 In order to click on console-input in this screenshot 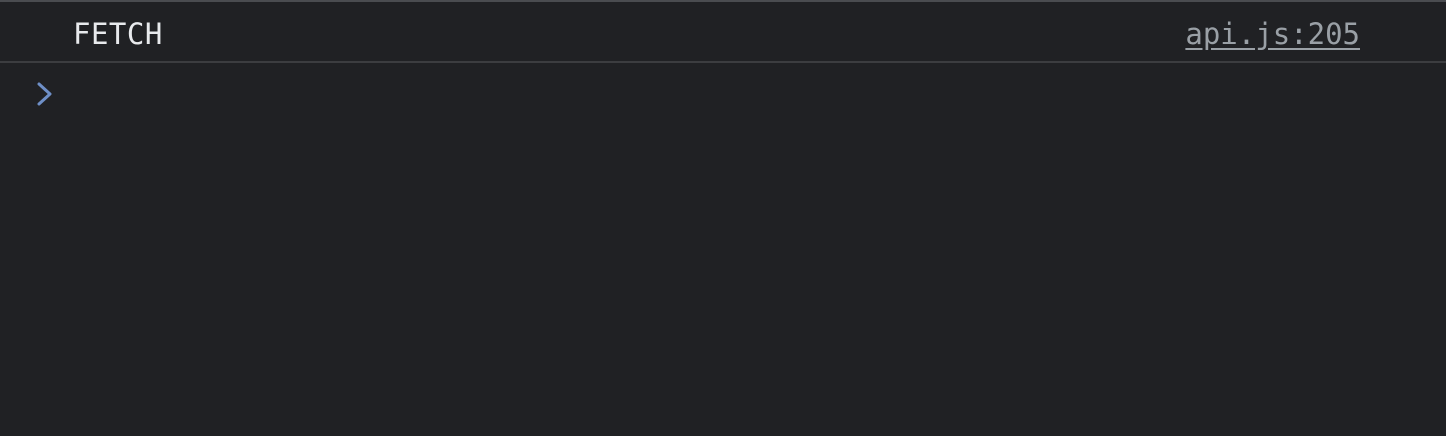, I will do `click(749, 93)`.